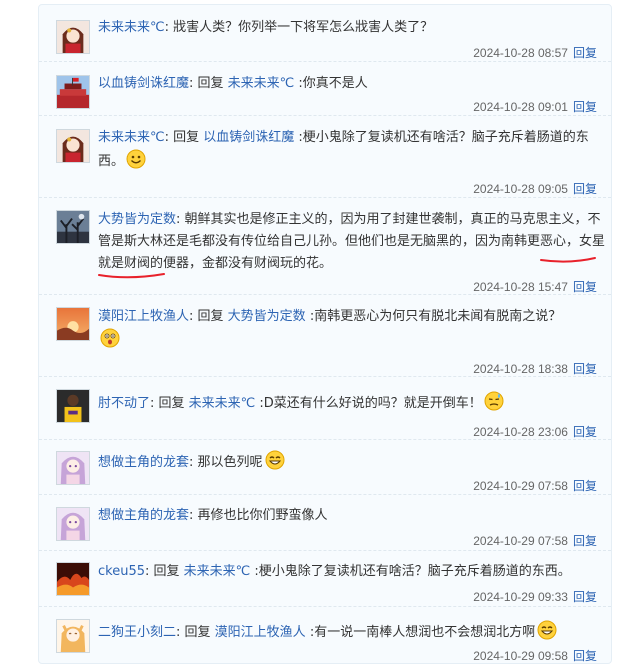  Describe the element at coordinates (136, 159) in the screenshot. I see `smile-emoji-icon` at that location.